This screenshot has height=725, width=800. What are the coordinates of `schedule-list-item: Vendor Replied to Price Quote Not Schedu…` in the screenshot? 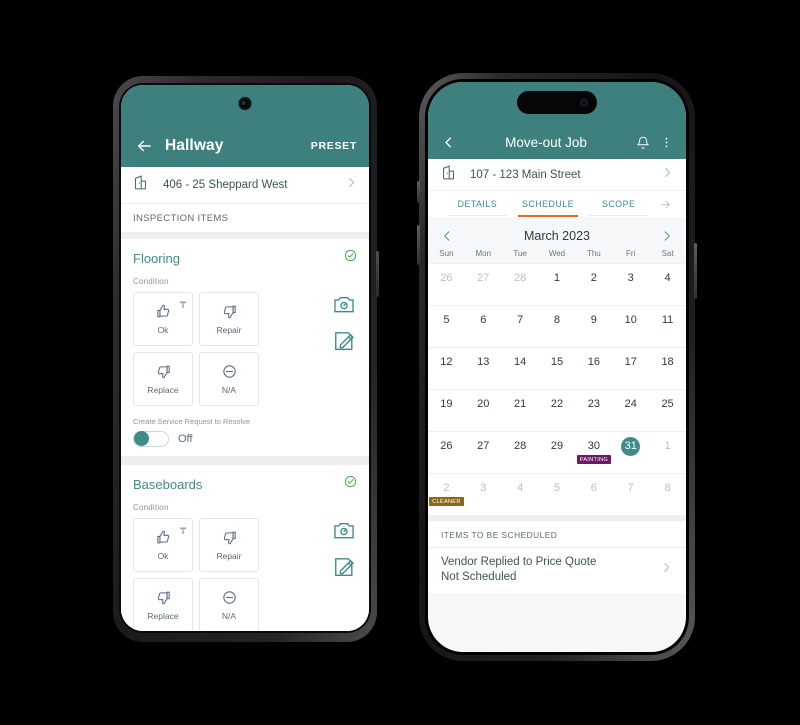 It's located at (557, 570).